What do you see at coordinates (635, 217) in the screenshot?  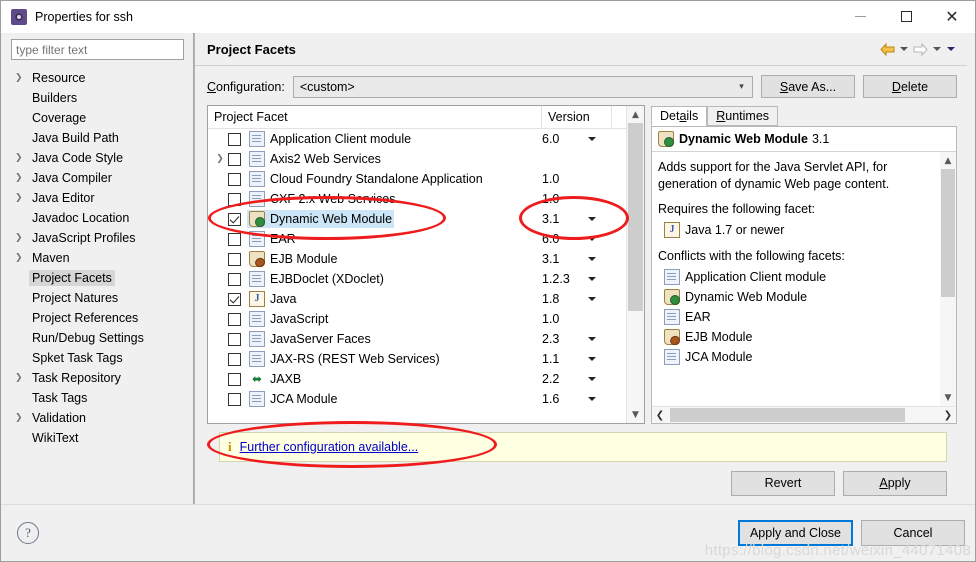 I see `scroll-thumb` at bounding box center [635, 217].